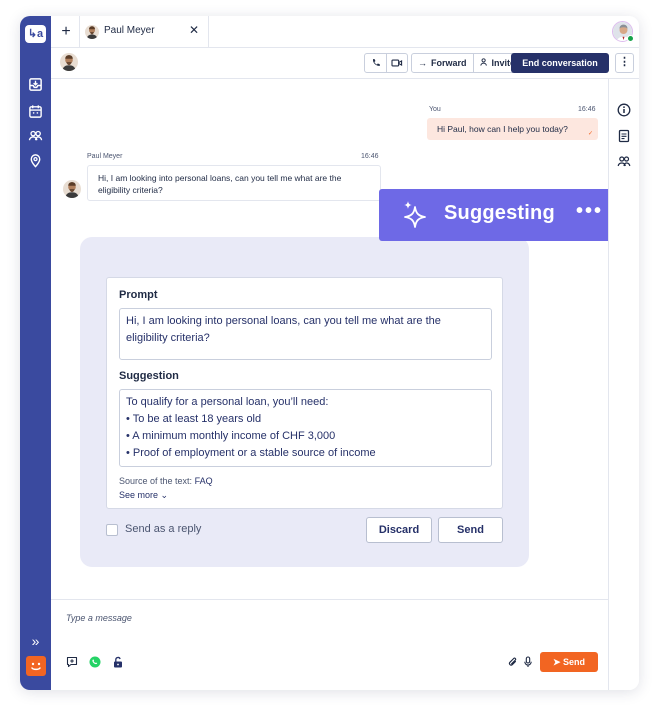 The height and width of the screenshot is (714, 660). What do you see at coordinates (630, 38) in the screenshot?
I see `online-status-indicator` at bounding box center [630, 38].